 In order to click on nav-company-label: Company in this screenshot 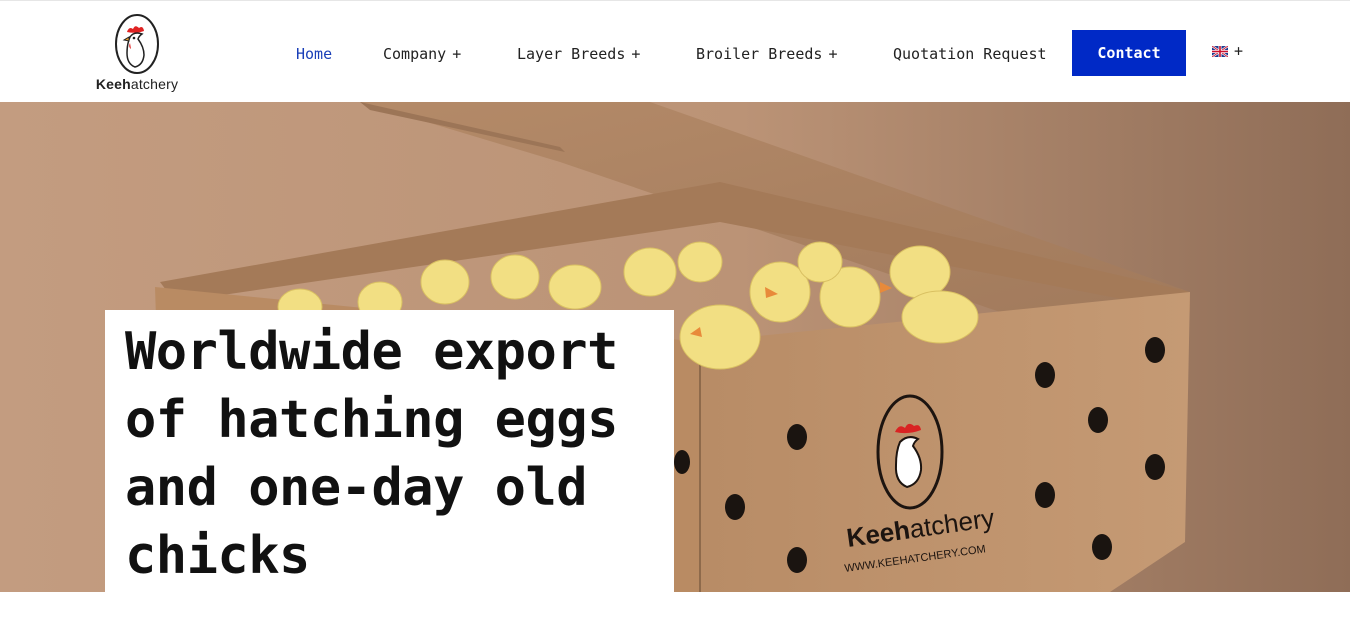, I will do `click(415, 54)`.